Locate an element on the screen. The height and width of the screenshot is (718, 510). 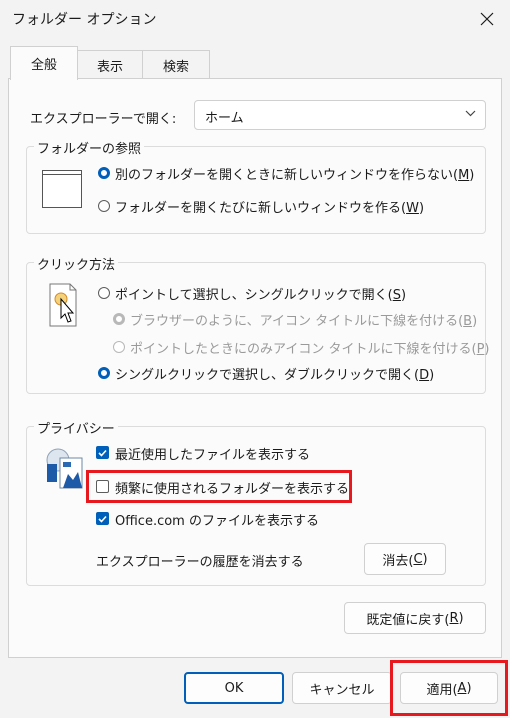
pointer-click-icon is located at coordinates (64, 307).